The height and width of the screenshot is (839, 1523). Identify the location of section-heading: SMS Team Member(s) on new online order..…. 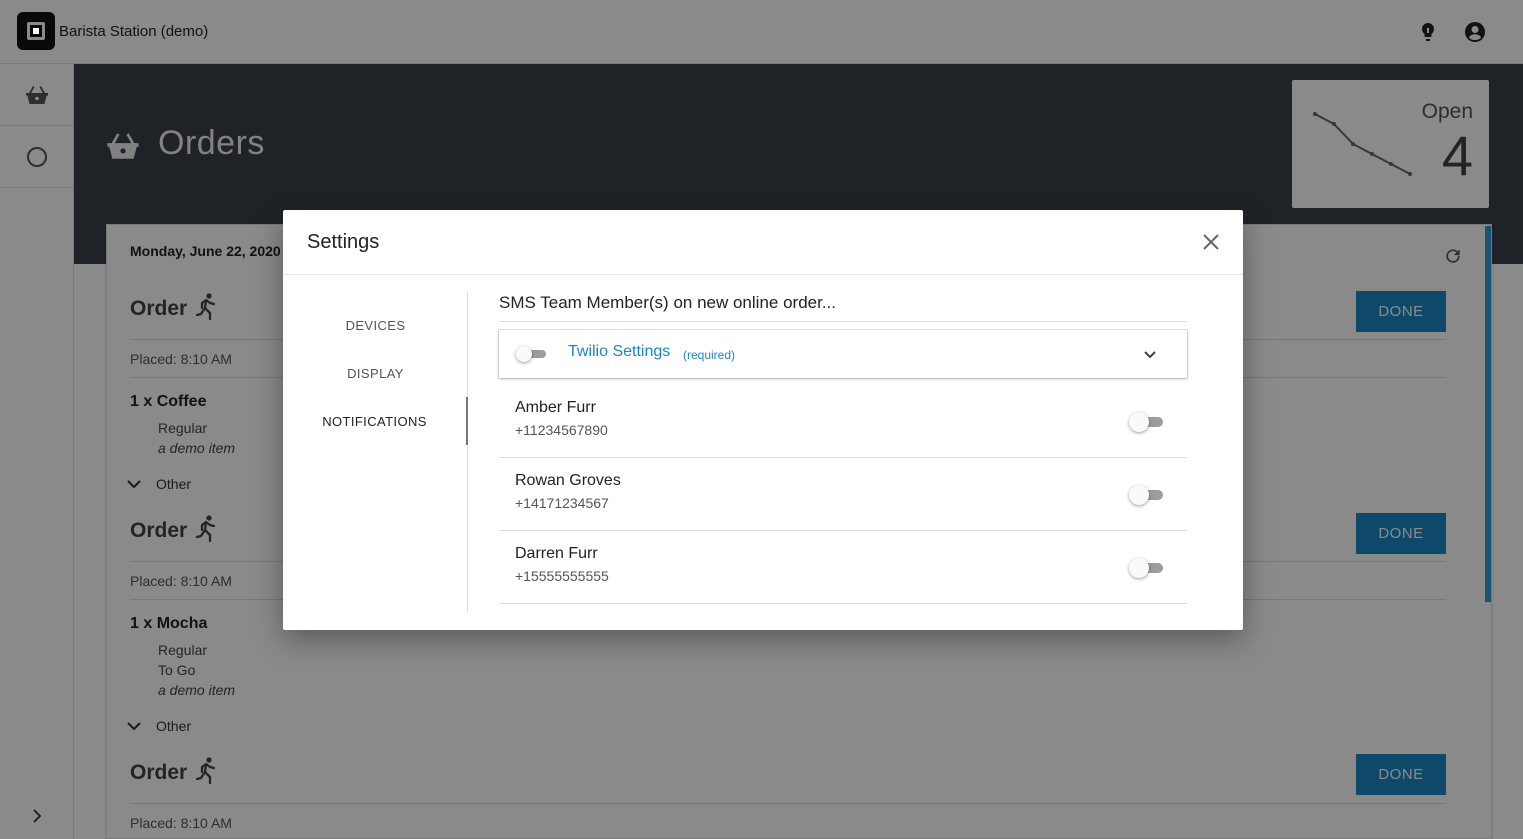
(667, 302).